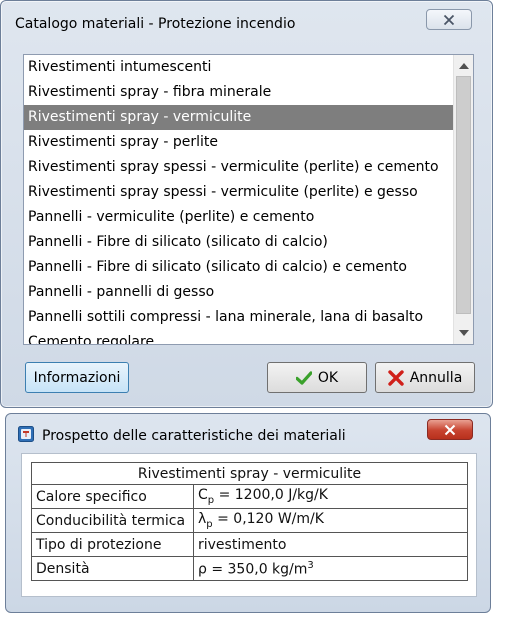  I want to click on ok-button-label: OK, so click(328, 377).